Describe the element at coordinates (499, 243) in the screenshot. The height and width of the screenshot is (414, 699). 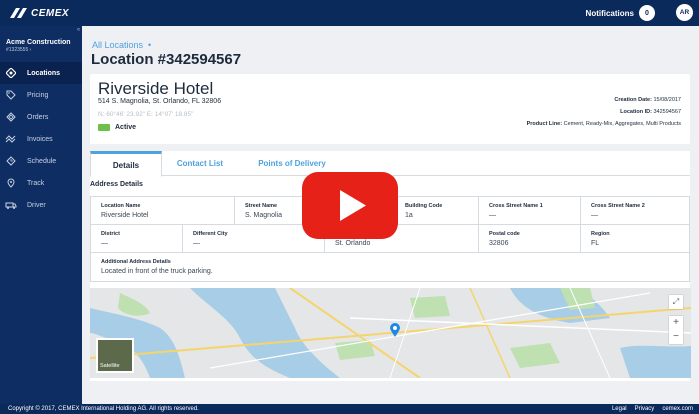
I see `field-value: 32806` at that location.